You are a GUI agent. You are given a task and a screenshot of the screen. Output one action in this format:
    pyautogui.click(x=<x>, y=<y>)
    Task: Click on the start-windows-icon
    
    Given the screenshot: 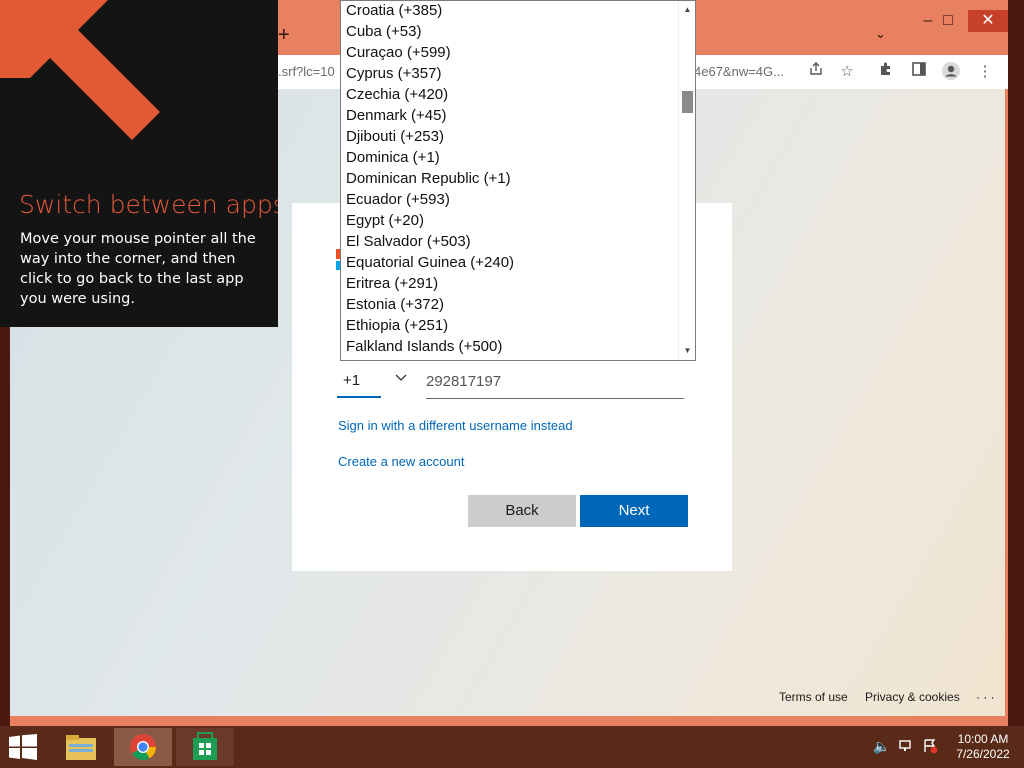 What is the action you would take?
    pyautogui.click(x=23, y=751)
    